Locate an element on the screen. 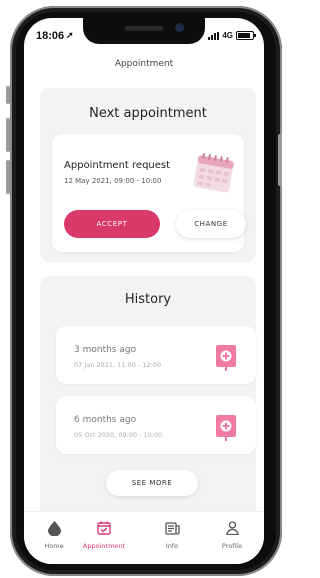 This screenshot has width=320, height=578. history-item-date: 07 Jan 2021, 11:00 - 12:00 is located at coordinates (118, 365).